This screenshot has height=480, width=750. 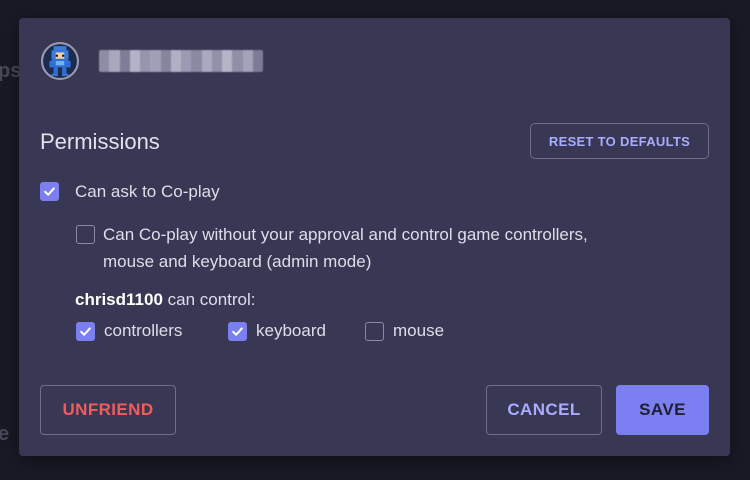 I want to click on mouse-label: mouse, so click(x=419, y=330).